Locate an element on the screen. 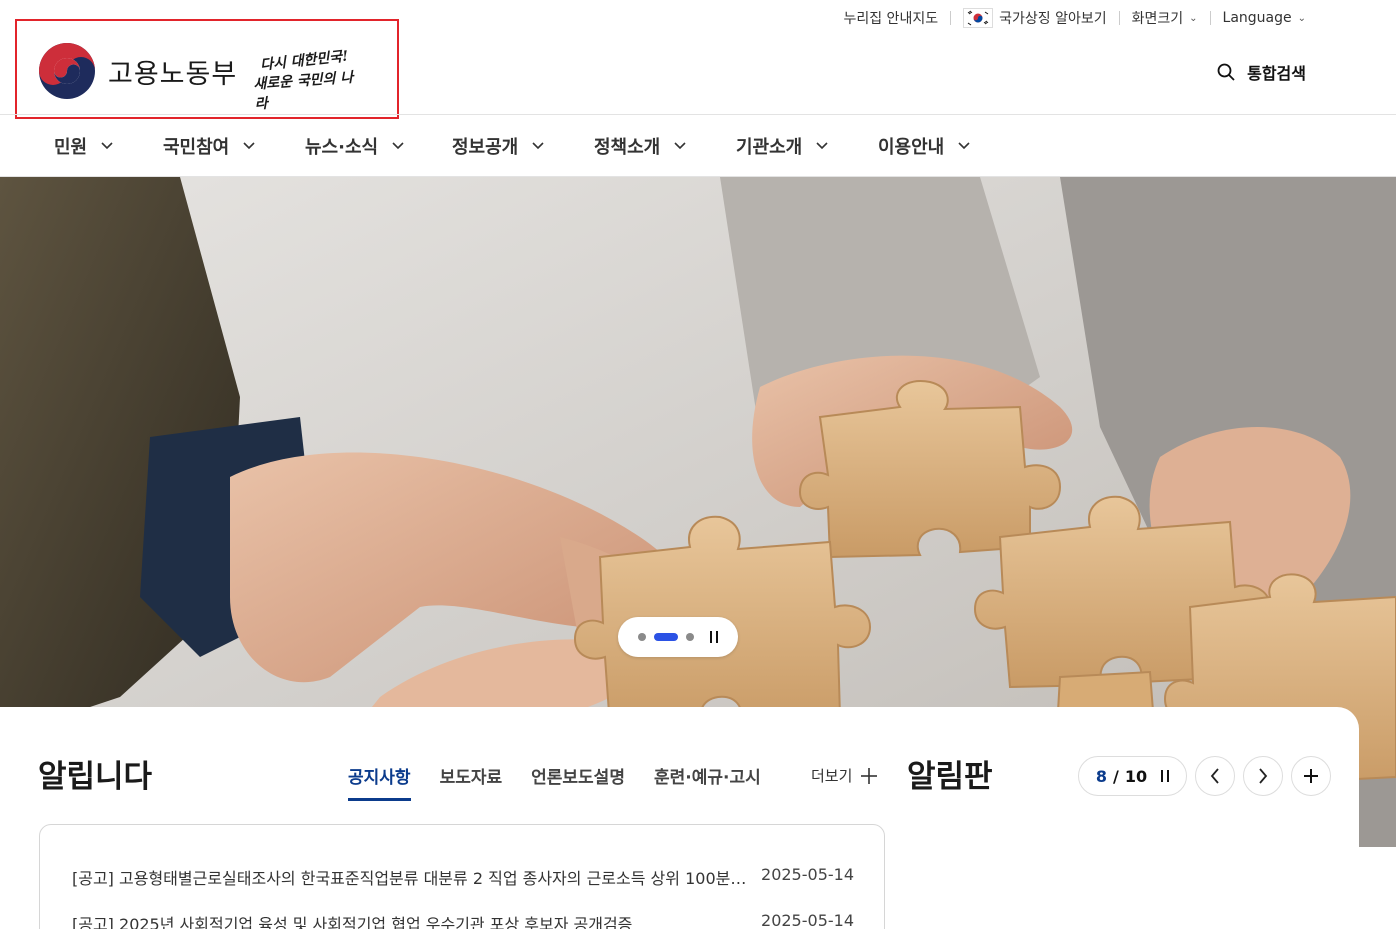 The height and width of the screenshot is (929, 1396). sitemap-link: 누리집 안내지도 is located at coordinates (890, 18).